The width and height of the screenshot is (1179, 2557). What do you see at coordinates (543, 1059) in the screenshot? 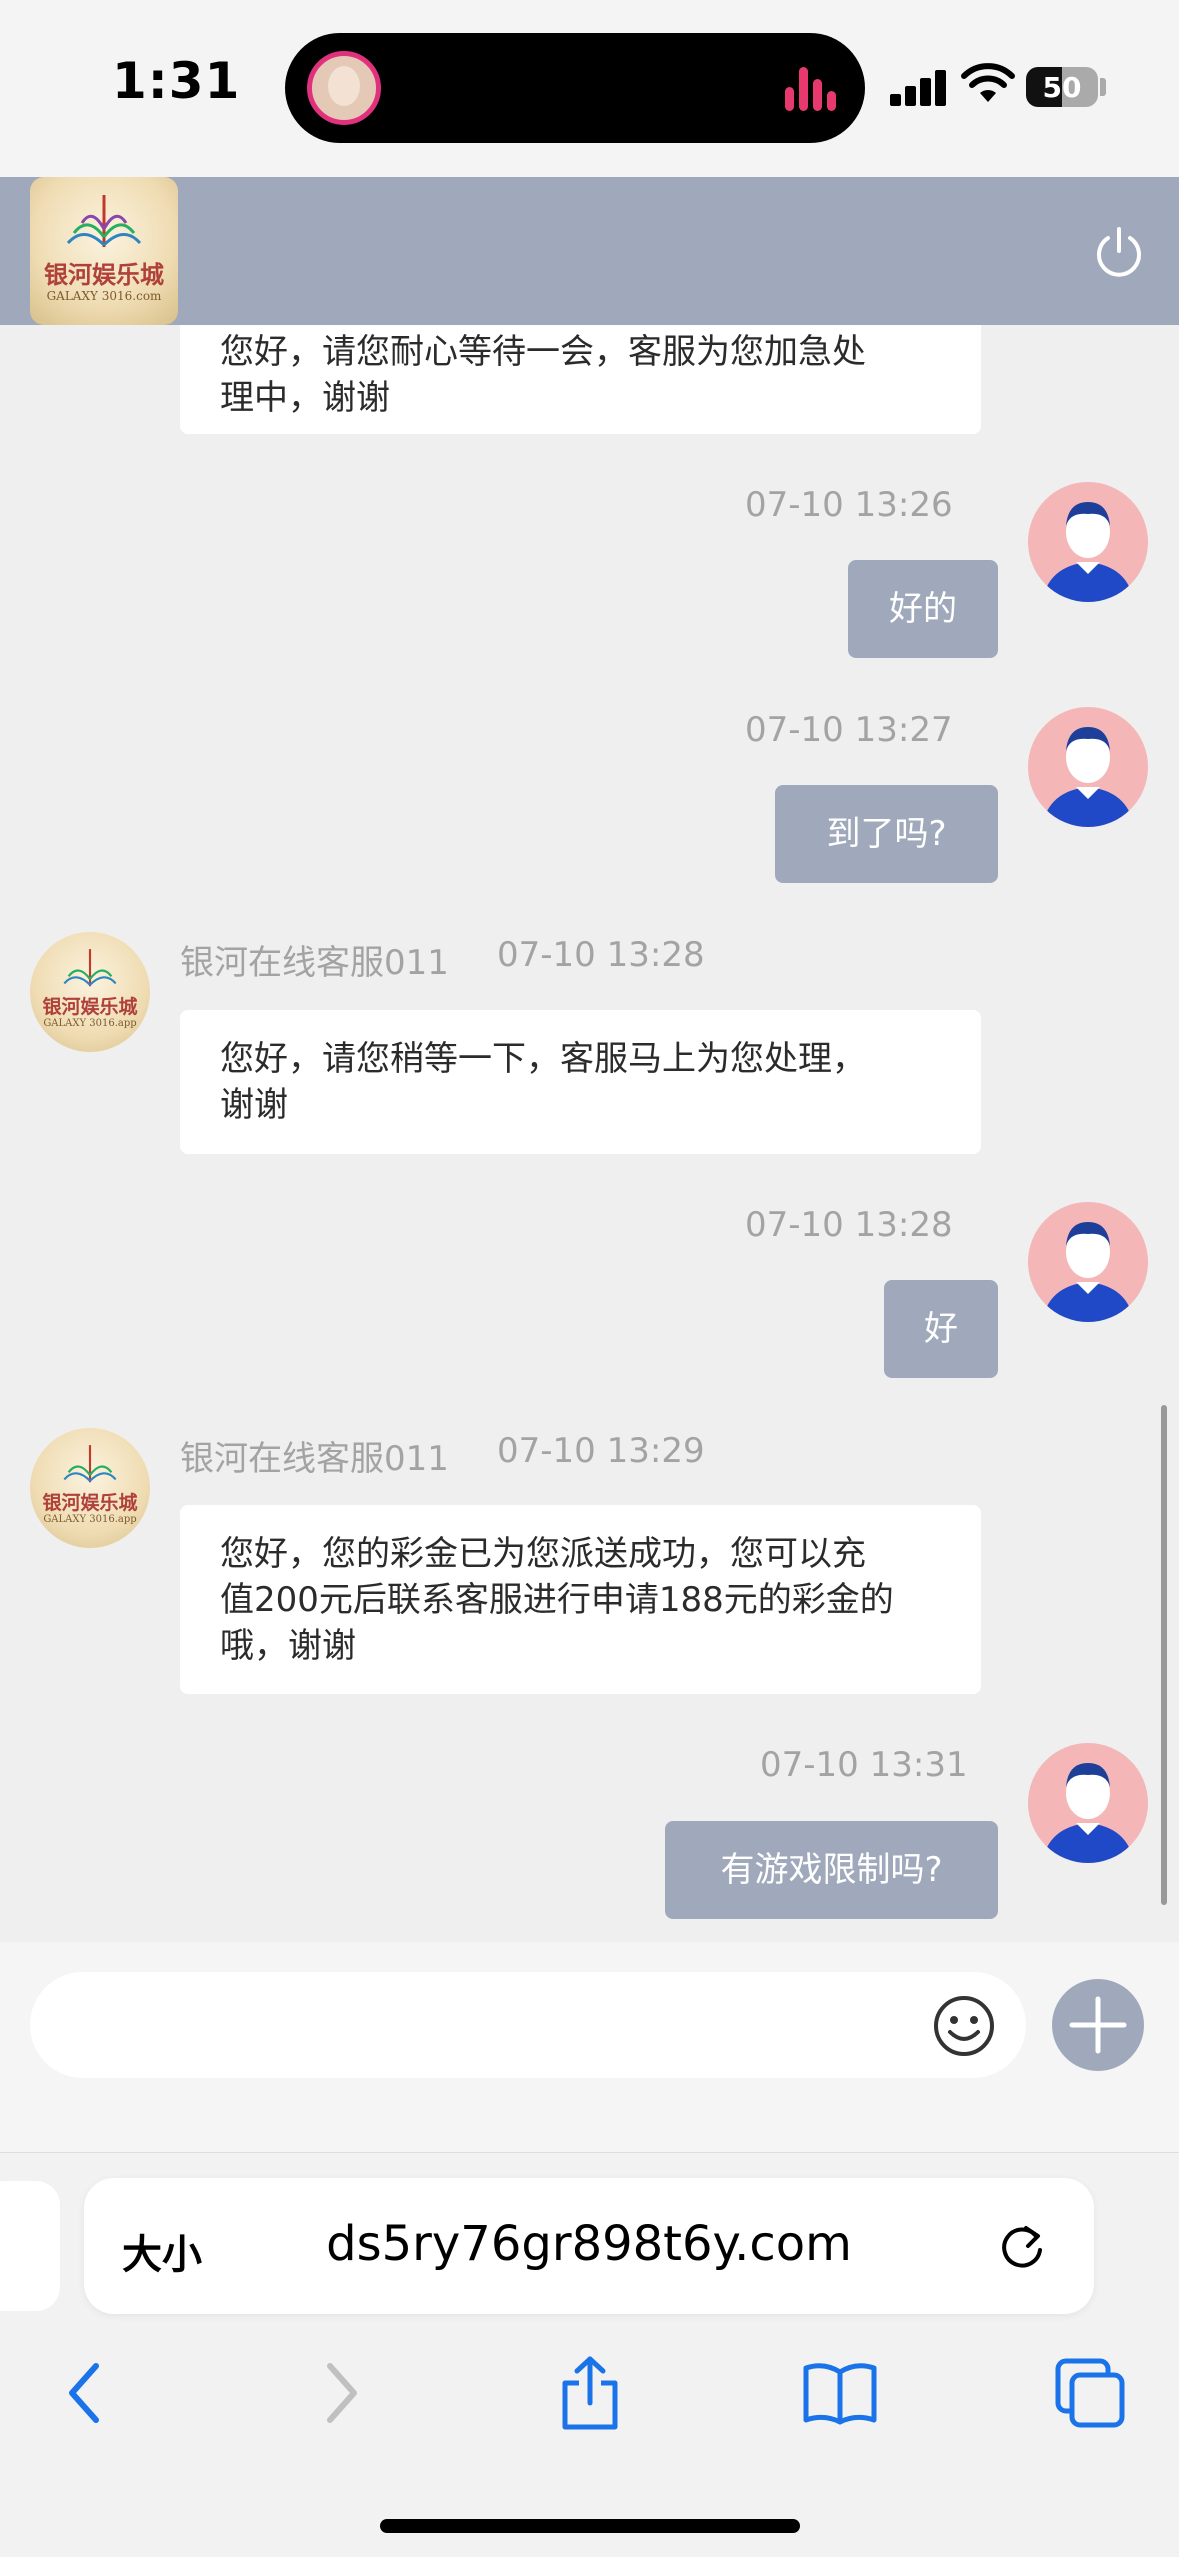
I see `message-text-line: 您好，请您稍等一下，客服马上为您处理，` at bounding box center [543, 1059].